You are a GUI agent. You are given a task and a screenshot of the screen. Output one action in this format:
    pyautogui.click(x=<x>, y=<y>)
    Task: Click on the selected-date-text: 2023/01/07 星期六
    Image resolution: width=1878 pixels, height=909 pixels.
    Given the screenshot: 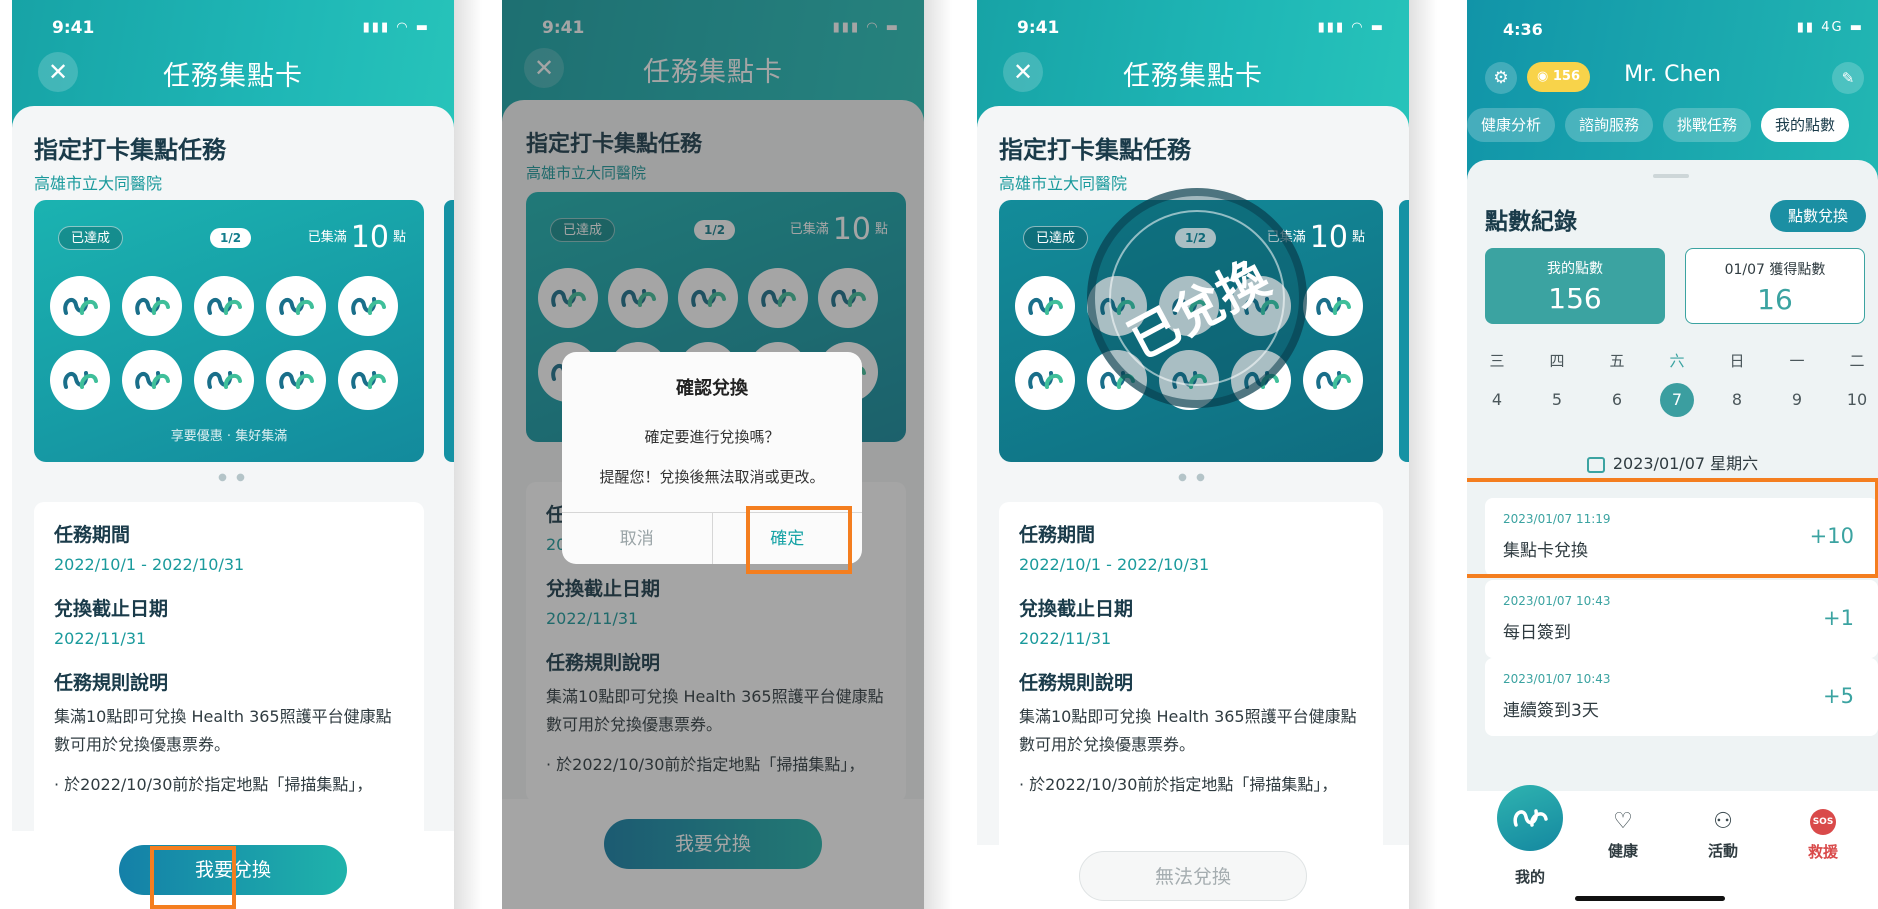 What is the action you would take?
    pyautogui.click(x=1685, y=463)
    